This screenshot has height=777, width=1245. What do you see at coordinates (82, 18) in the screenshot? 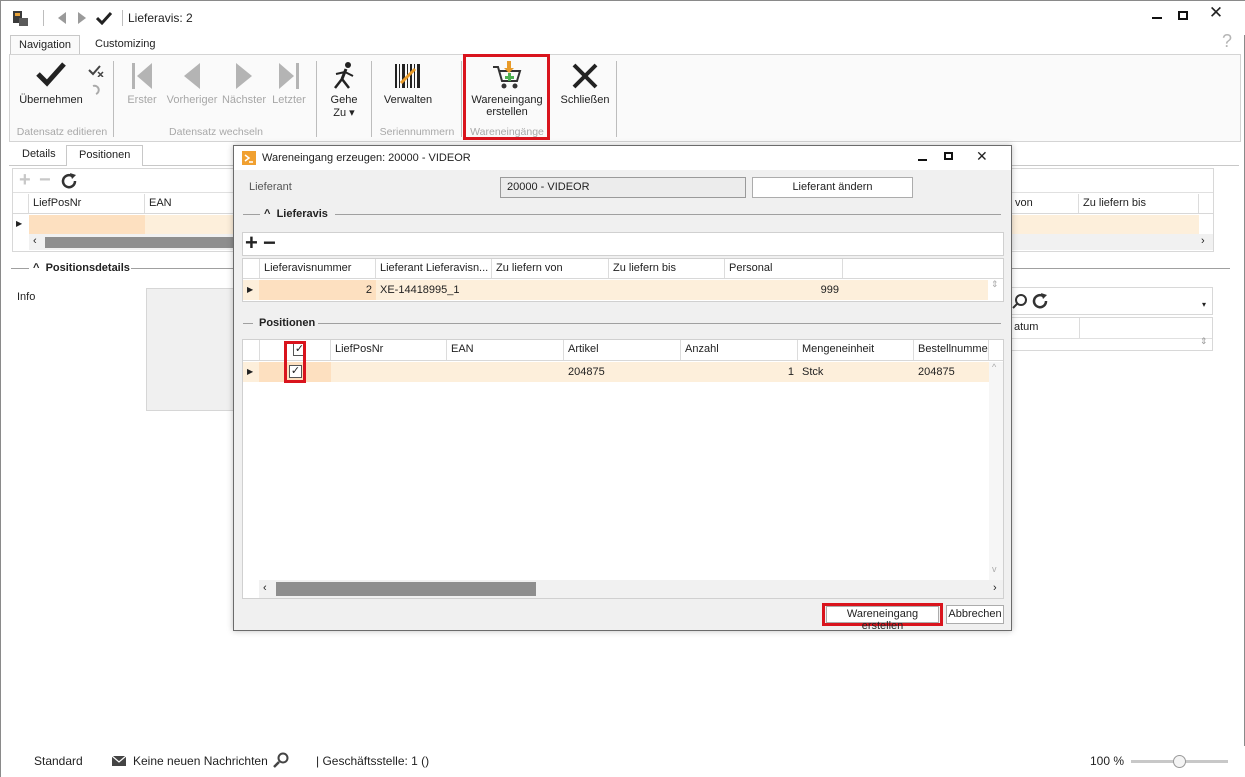
I see `forward-arrow-icon` at bounding box center [82, 18].